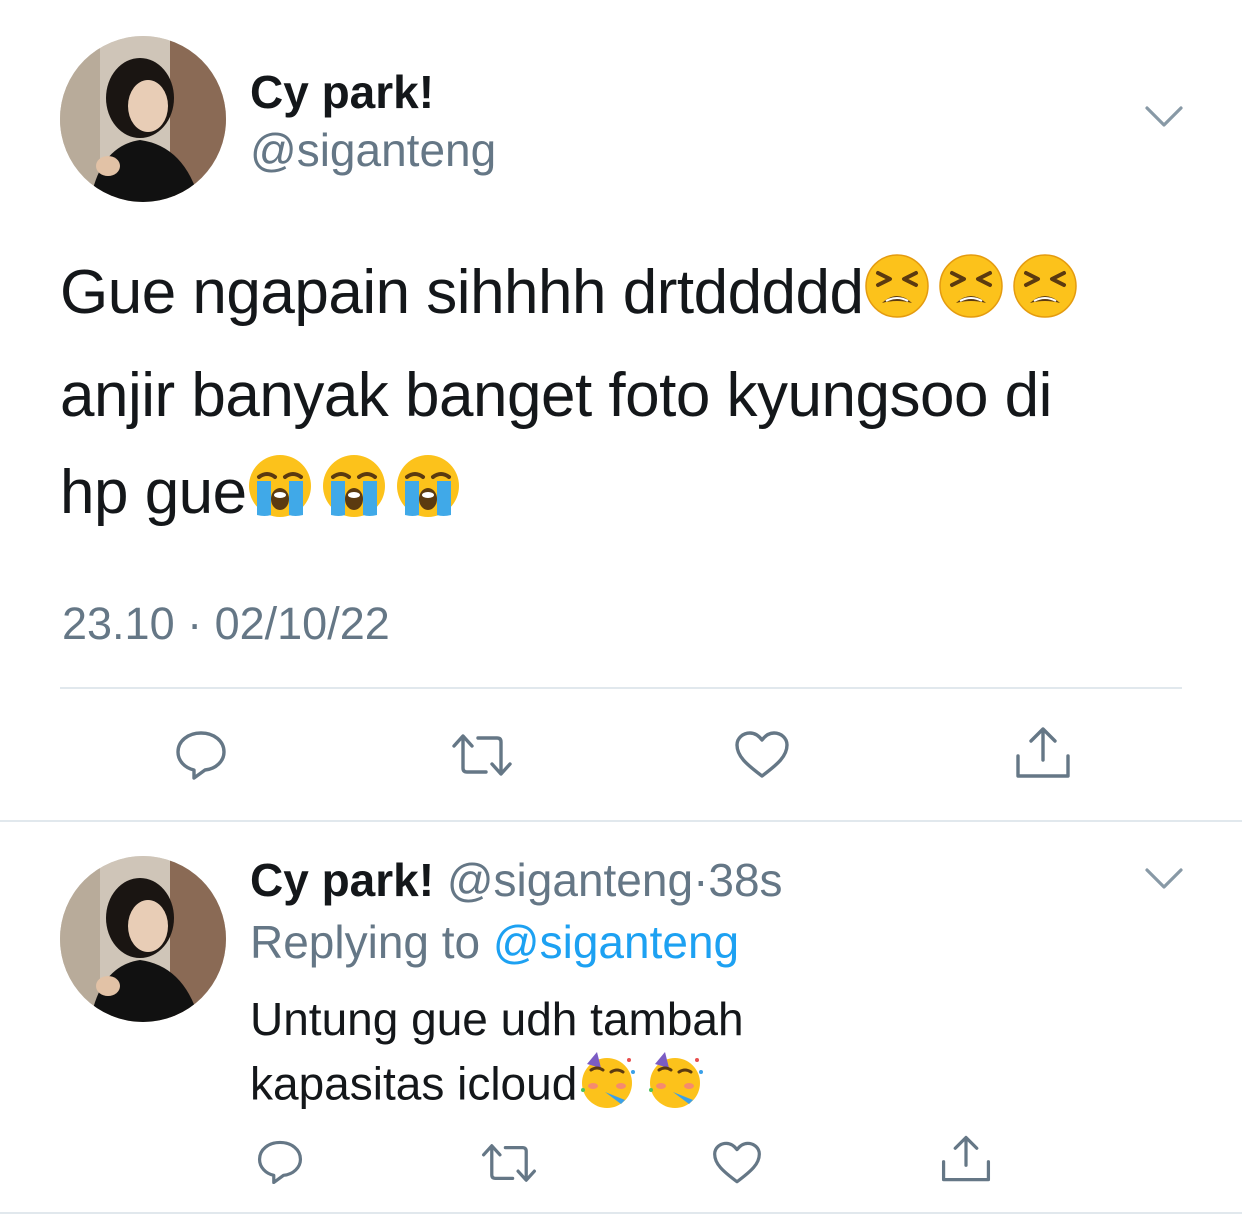  I want to click on reply-tweet-line-2: kapasitas icloud, so click(497, 1087).